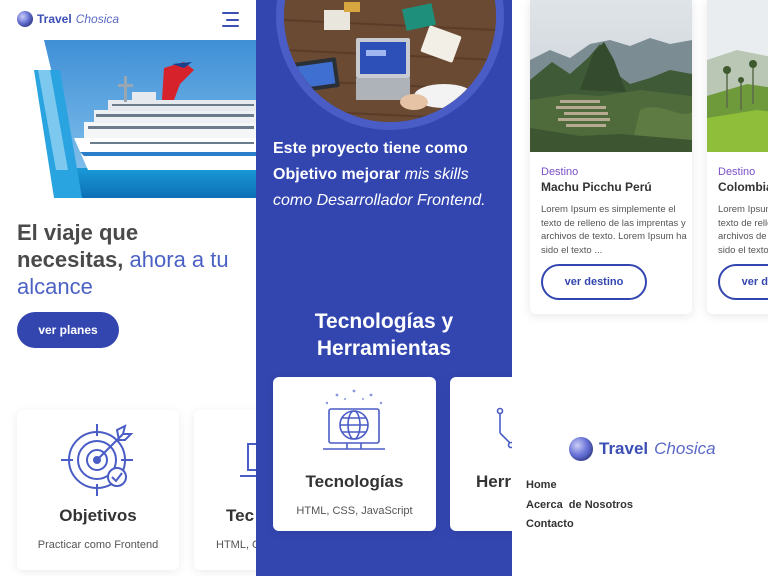  What do you see at coordinates (99, 460) in the screenshot?
I see `target-icon` at bounding box center [99, 460].